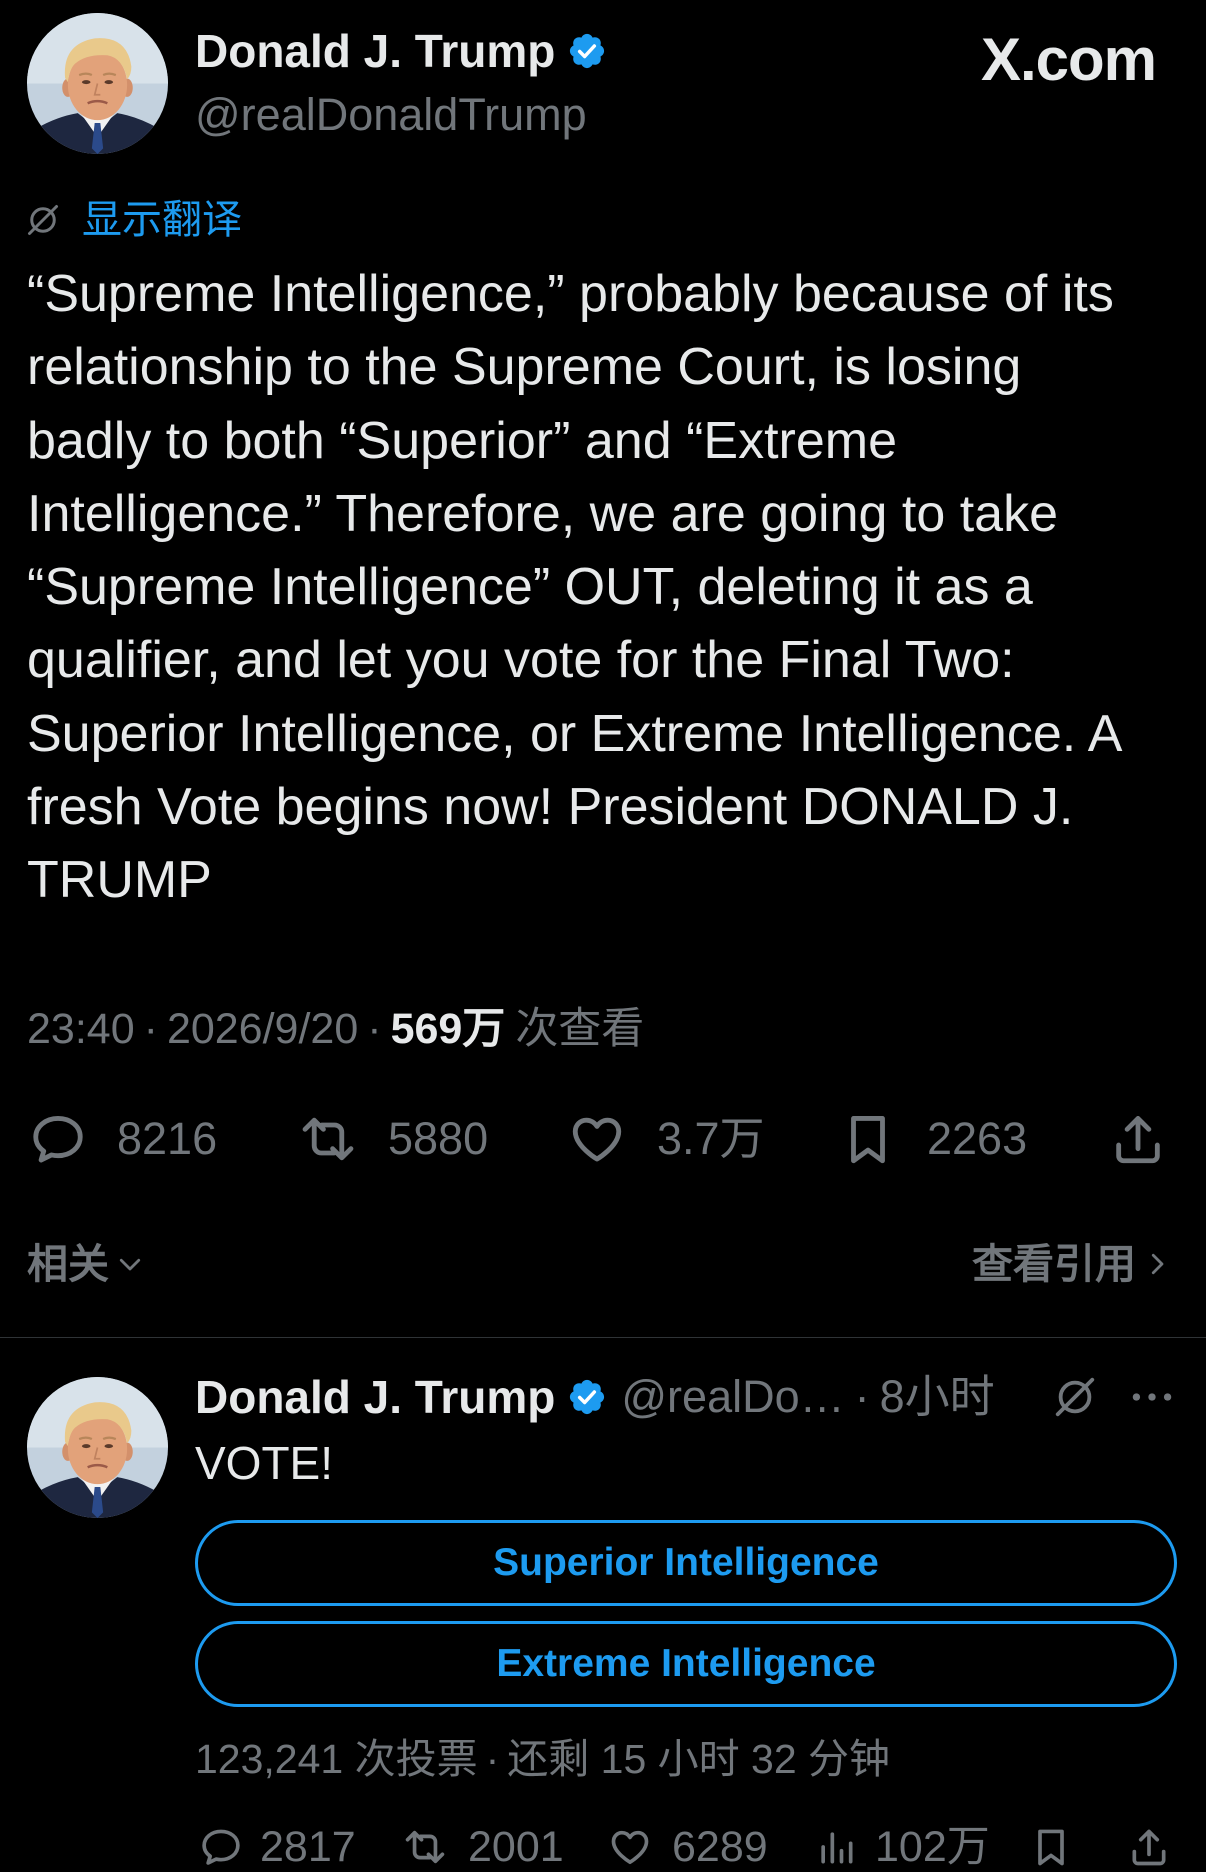  Describe the element at coordinates (720, 1847) in the screenshot. I see `related-like-count: 6289` at that location.